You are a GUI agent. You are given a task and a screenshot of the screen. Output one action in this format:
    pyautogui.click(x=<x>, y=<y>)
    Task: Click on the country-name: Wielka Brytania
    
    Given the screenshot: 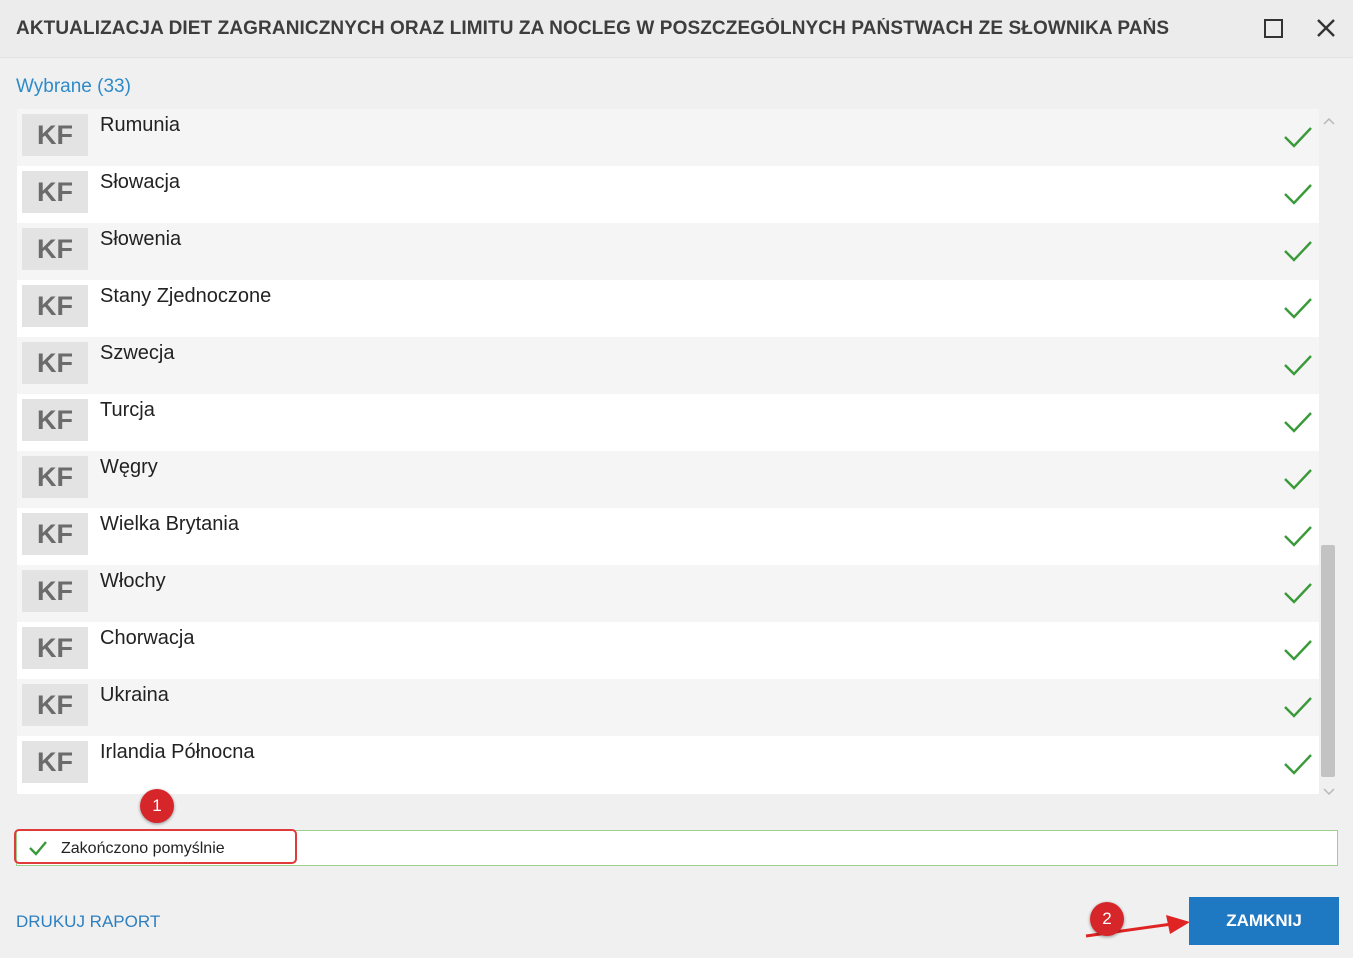 What is the action you would take?
    pyautogui.click(x=169, y=524)
    